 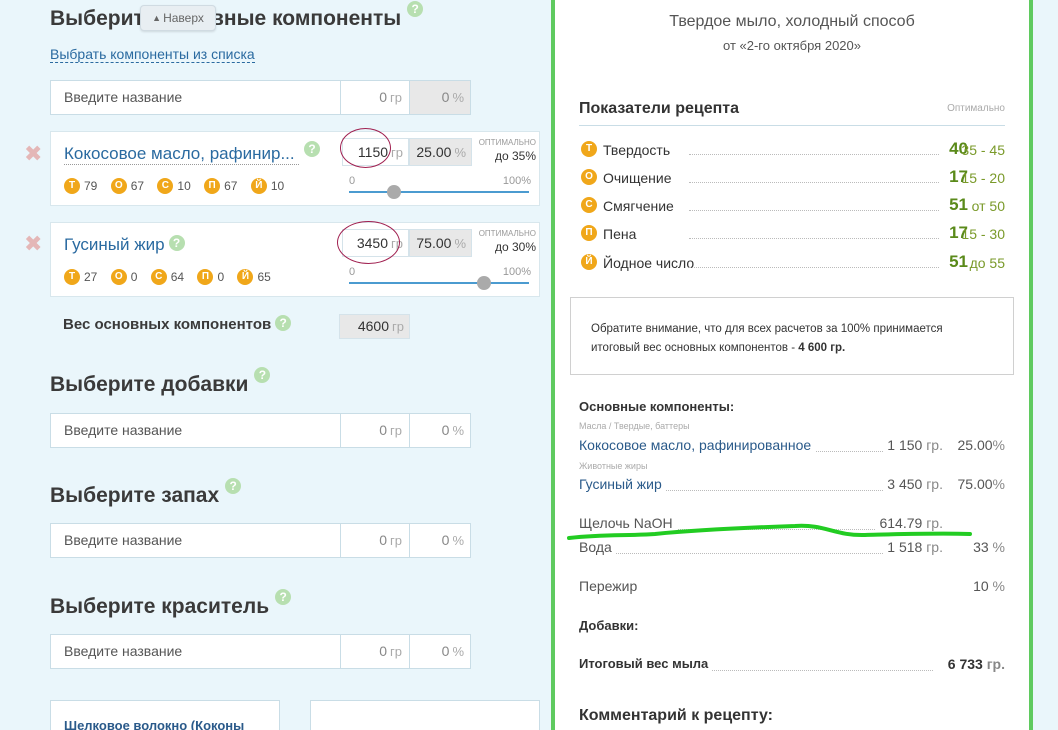 I want to click on main-components-heading: Выберите основные компоненты?, so click(x=237, y=16).